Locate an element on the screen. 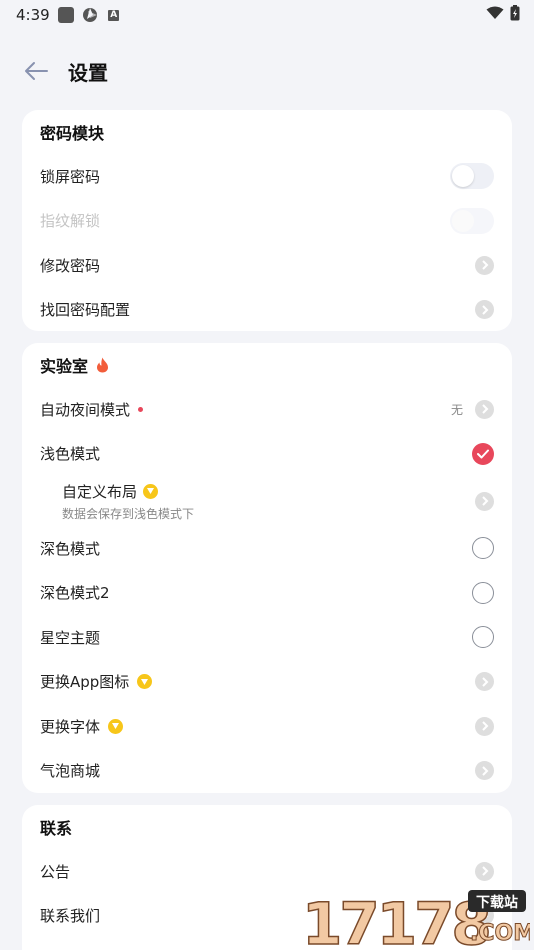 This screenshot has height=950, width=534. change-password-row: 修改密码 is located at coordinates (267, 265).